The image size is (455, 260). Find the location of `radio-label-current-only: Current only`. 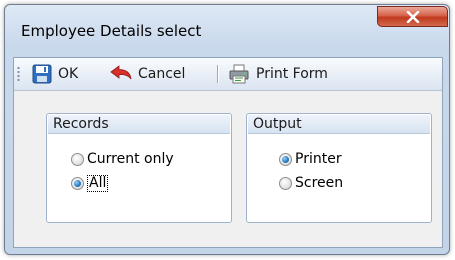

radio-label-current-only: Current only is located at coordinates (130, 159).